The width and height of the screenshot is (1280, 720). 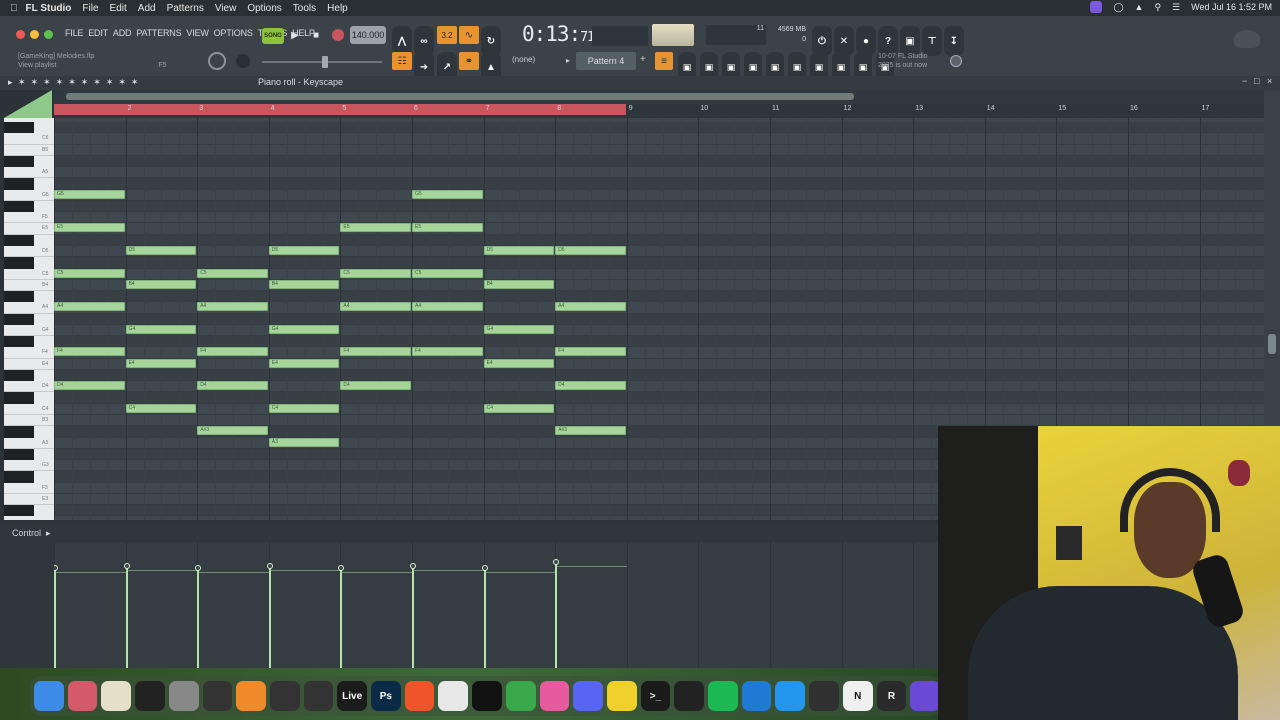 I want to click on note: G5, so click(x=447, y=194).